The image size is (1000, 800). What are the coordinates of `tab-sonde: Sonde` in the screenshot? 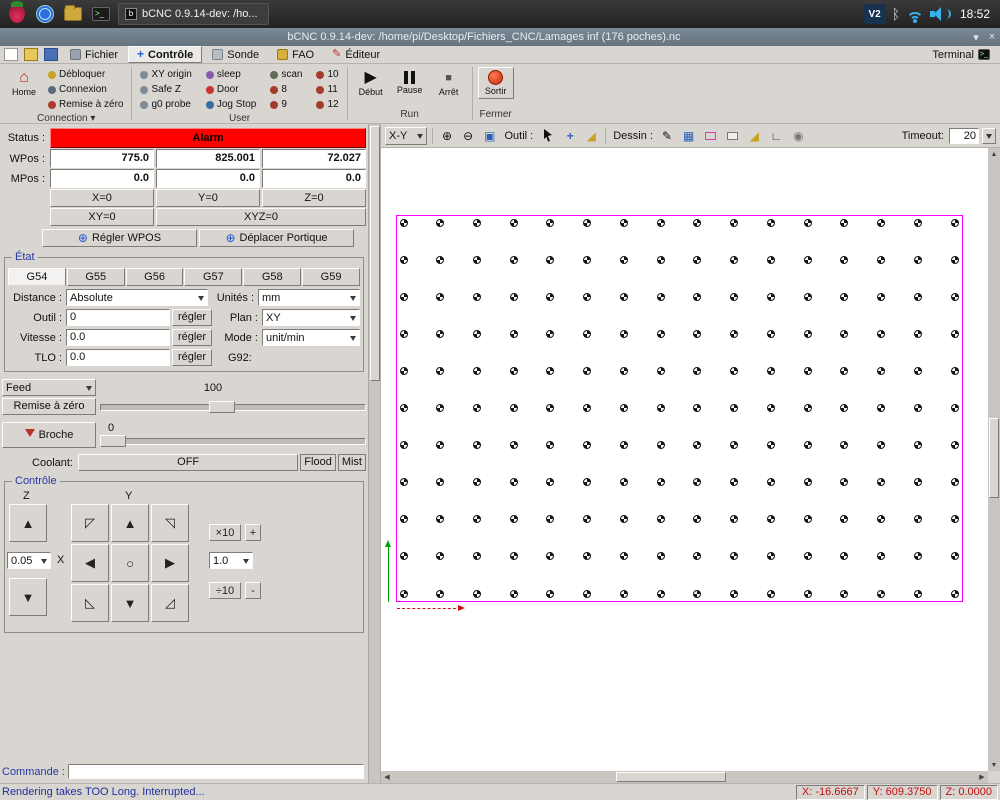 It's located at (235, 54).